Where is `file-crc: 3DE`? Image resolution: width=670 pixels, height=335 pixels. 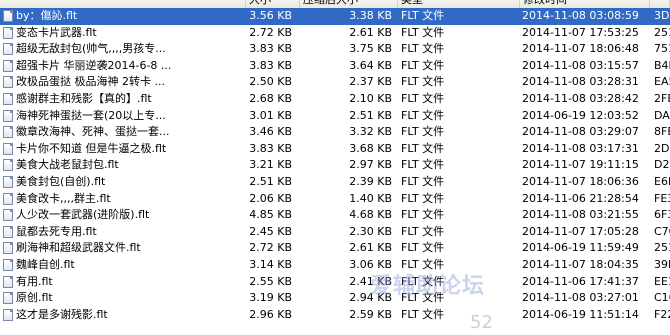 file-crc: 3DE is located at coordinates (662, 15).